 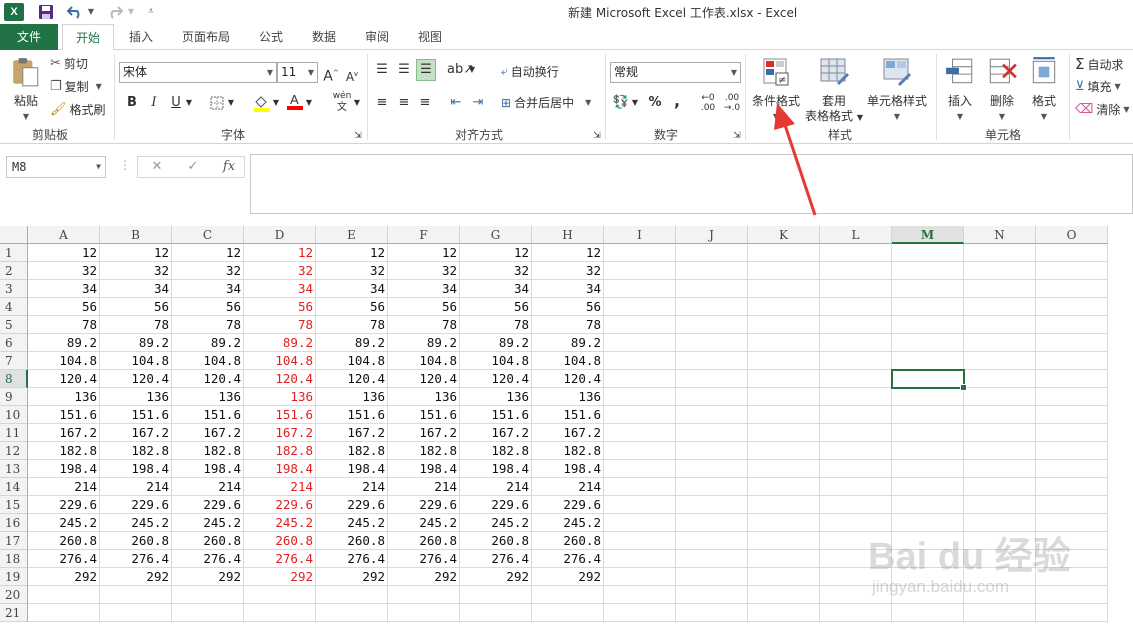 What do you see at coordinates (640, 469) in the screenshot?
I see `cell-i13` at bounding box center [640, 469].